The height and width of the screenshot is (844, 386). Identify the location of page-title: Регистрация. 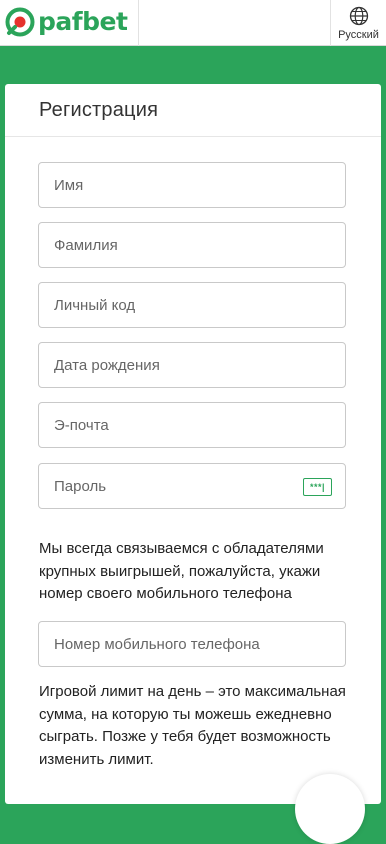
(99, 110).